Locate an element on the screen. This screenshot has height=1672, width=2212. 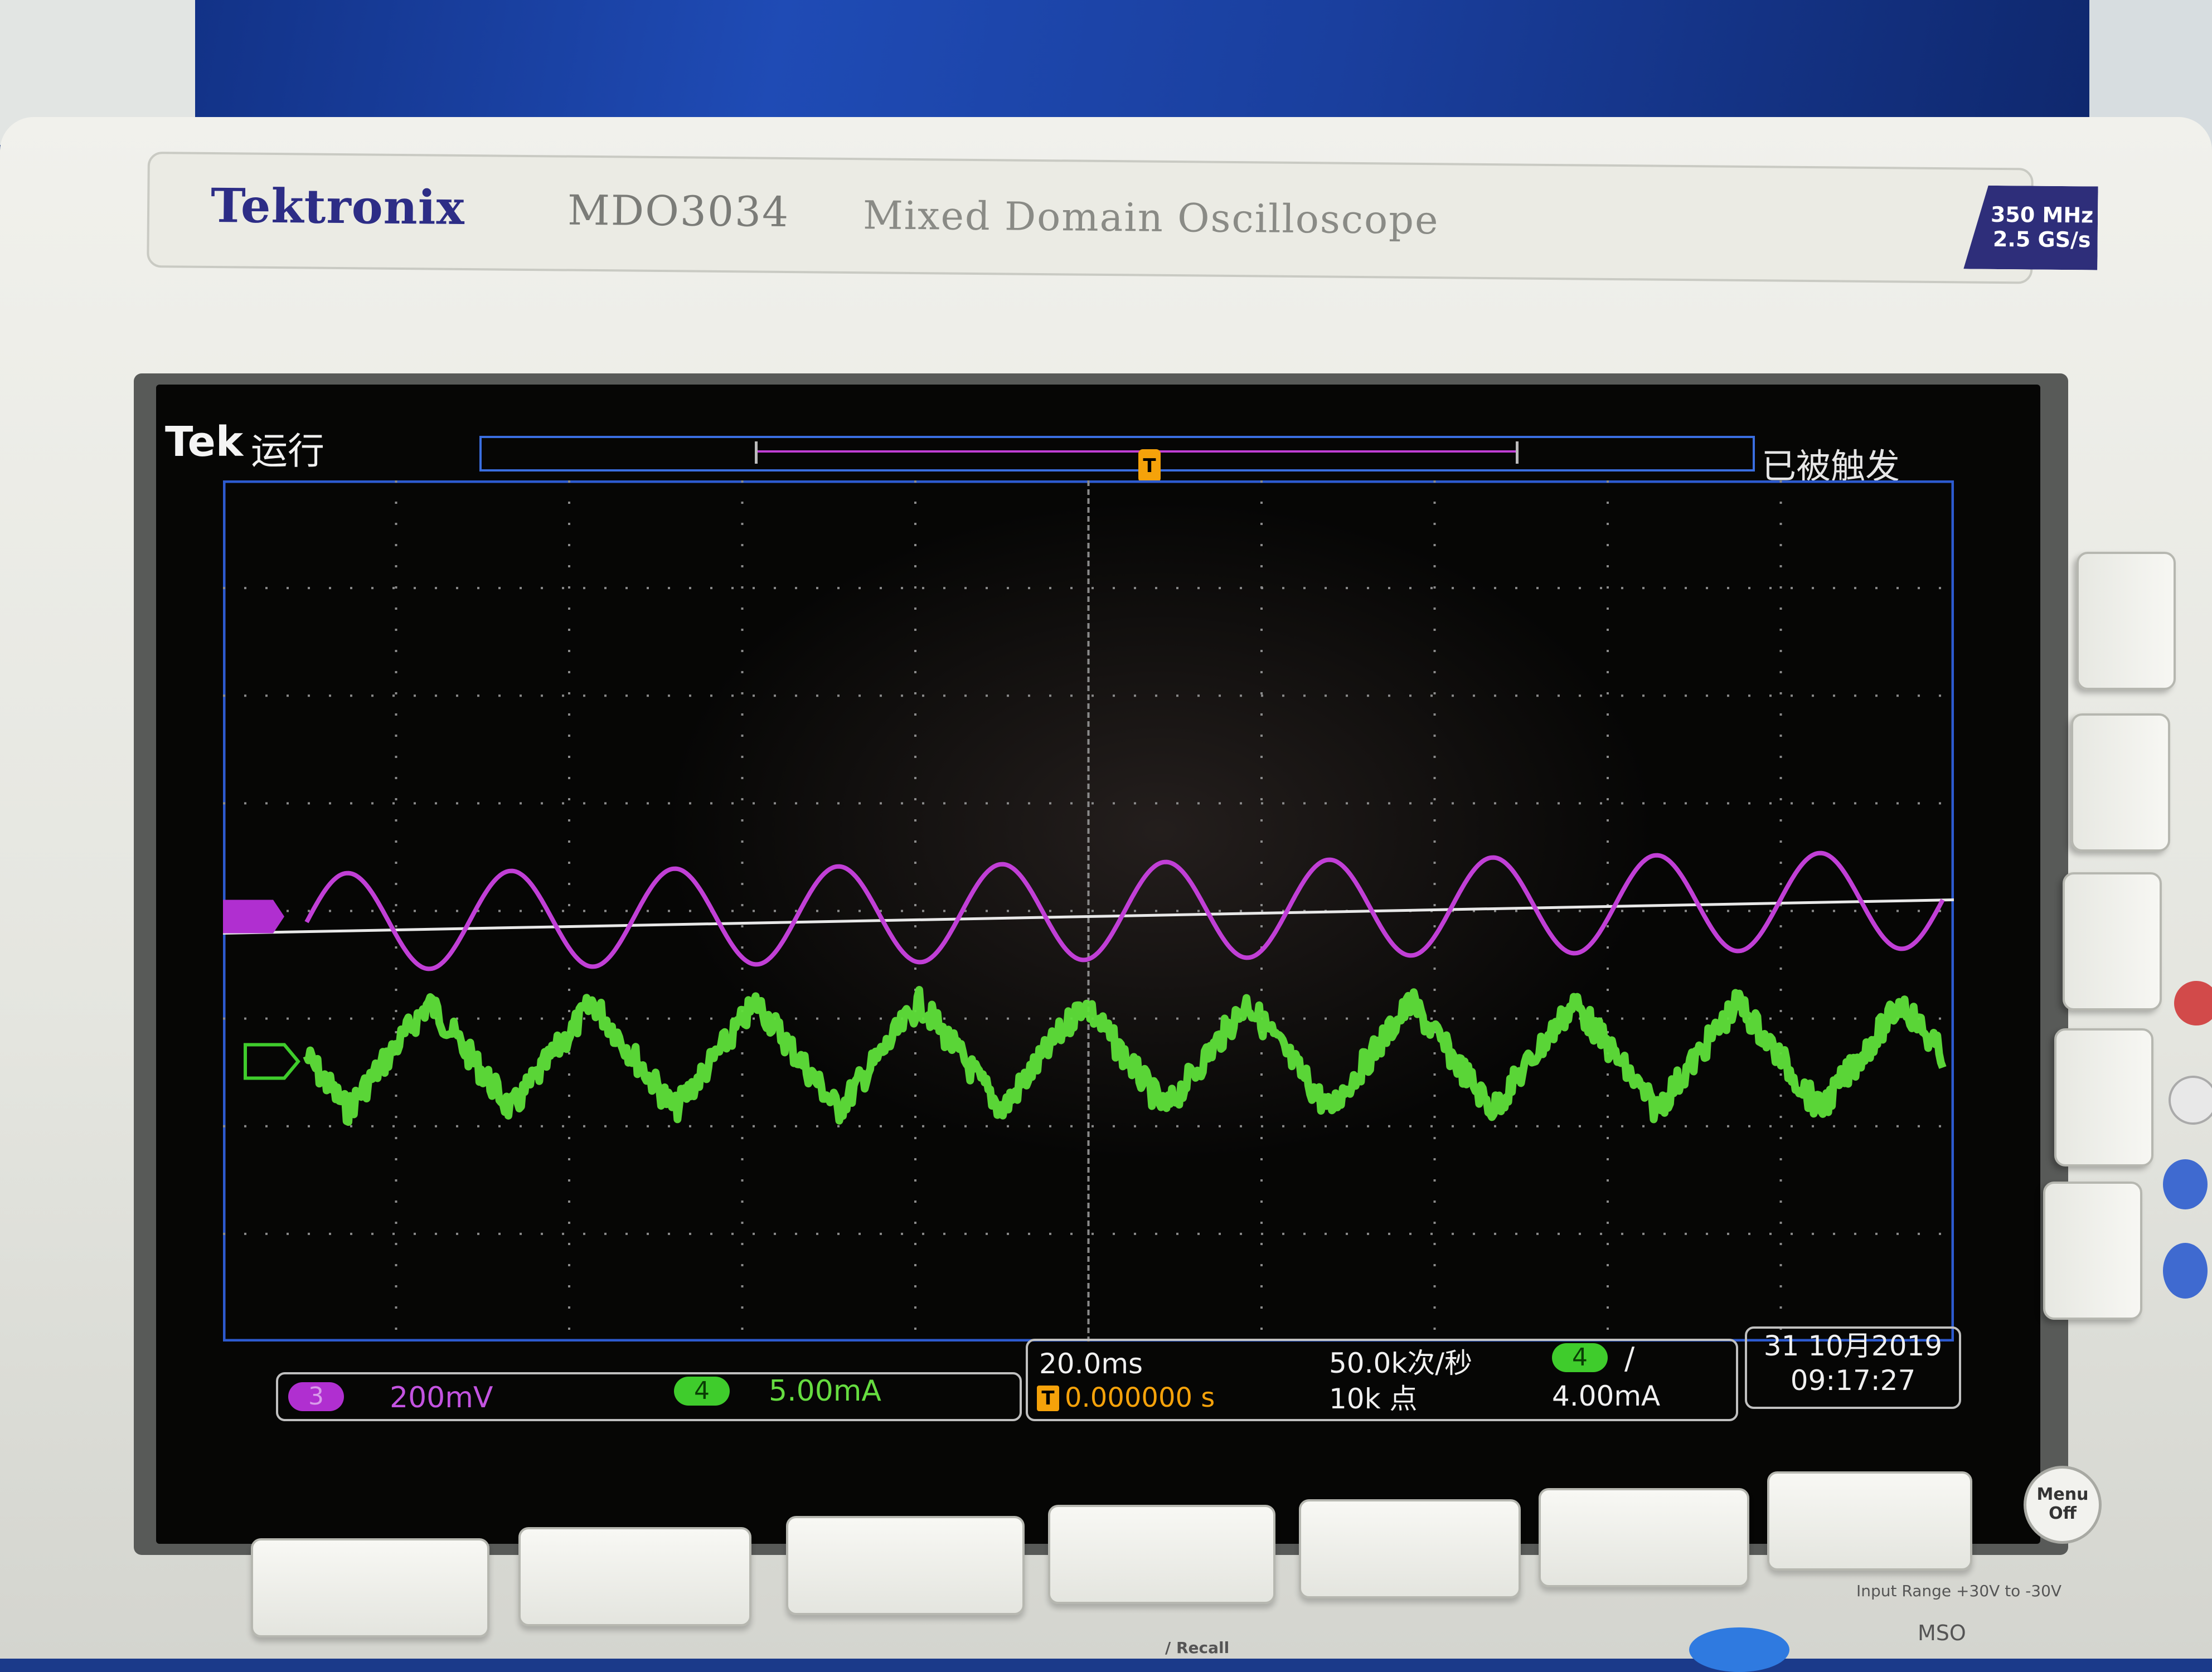
trigger-source-badge: 4 is located at coordinates (1580, 1357).